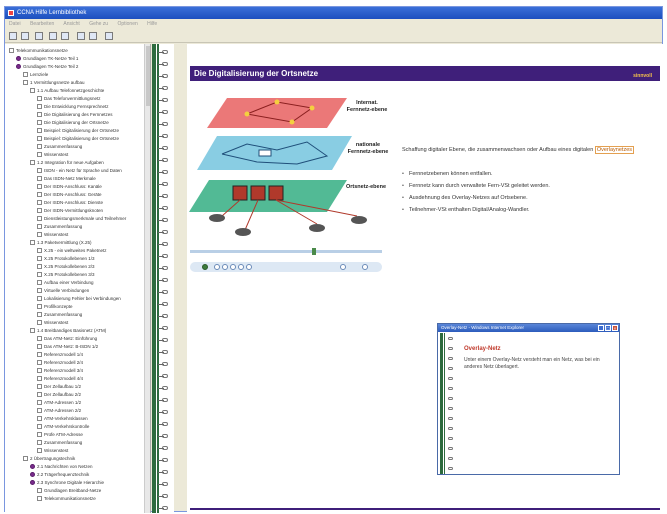 The width and height of the screenshot is (667, 514). I want to click on menu-options: Optionen, so click(127, 24).